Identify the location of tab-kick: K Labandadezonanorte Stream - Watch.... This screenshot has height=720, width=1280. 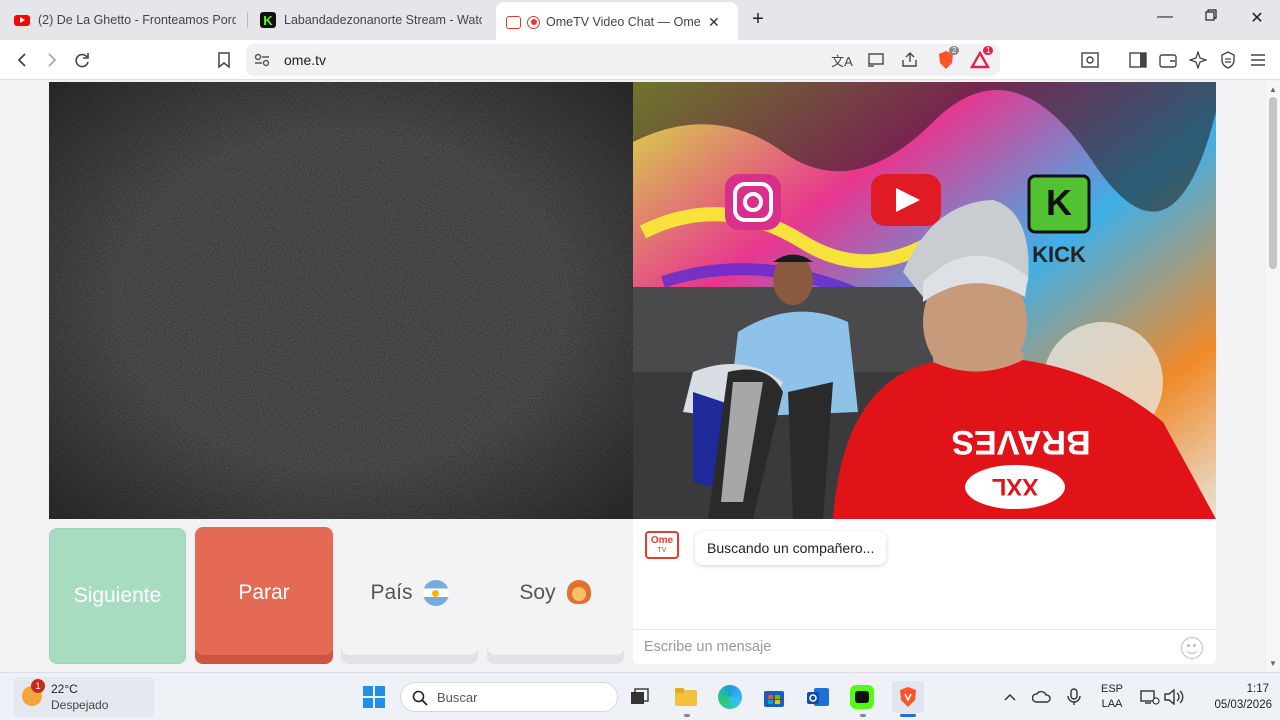
(371, 20).